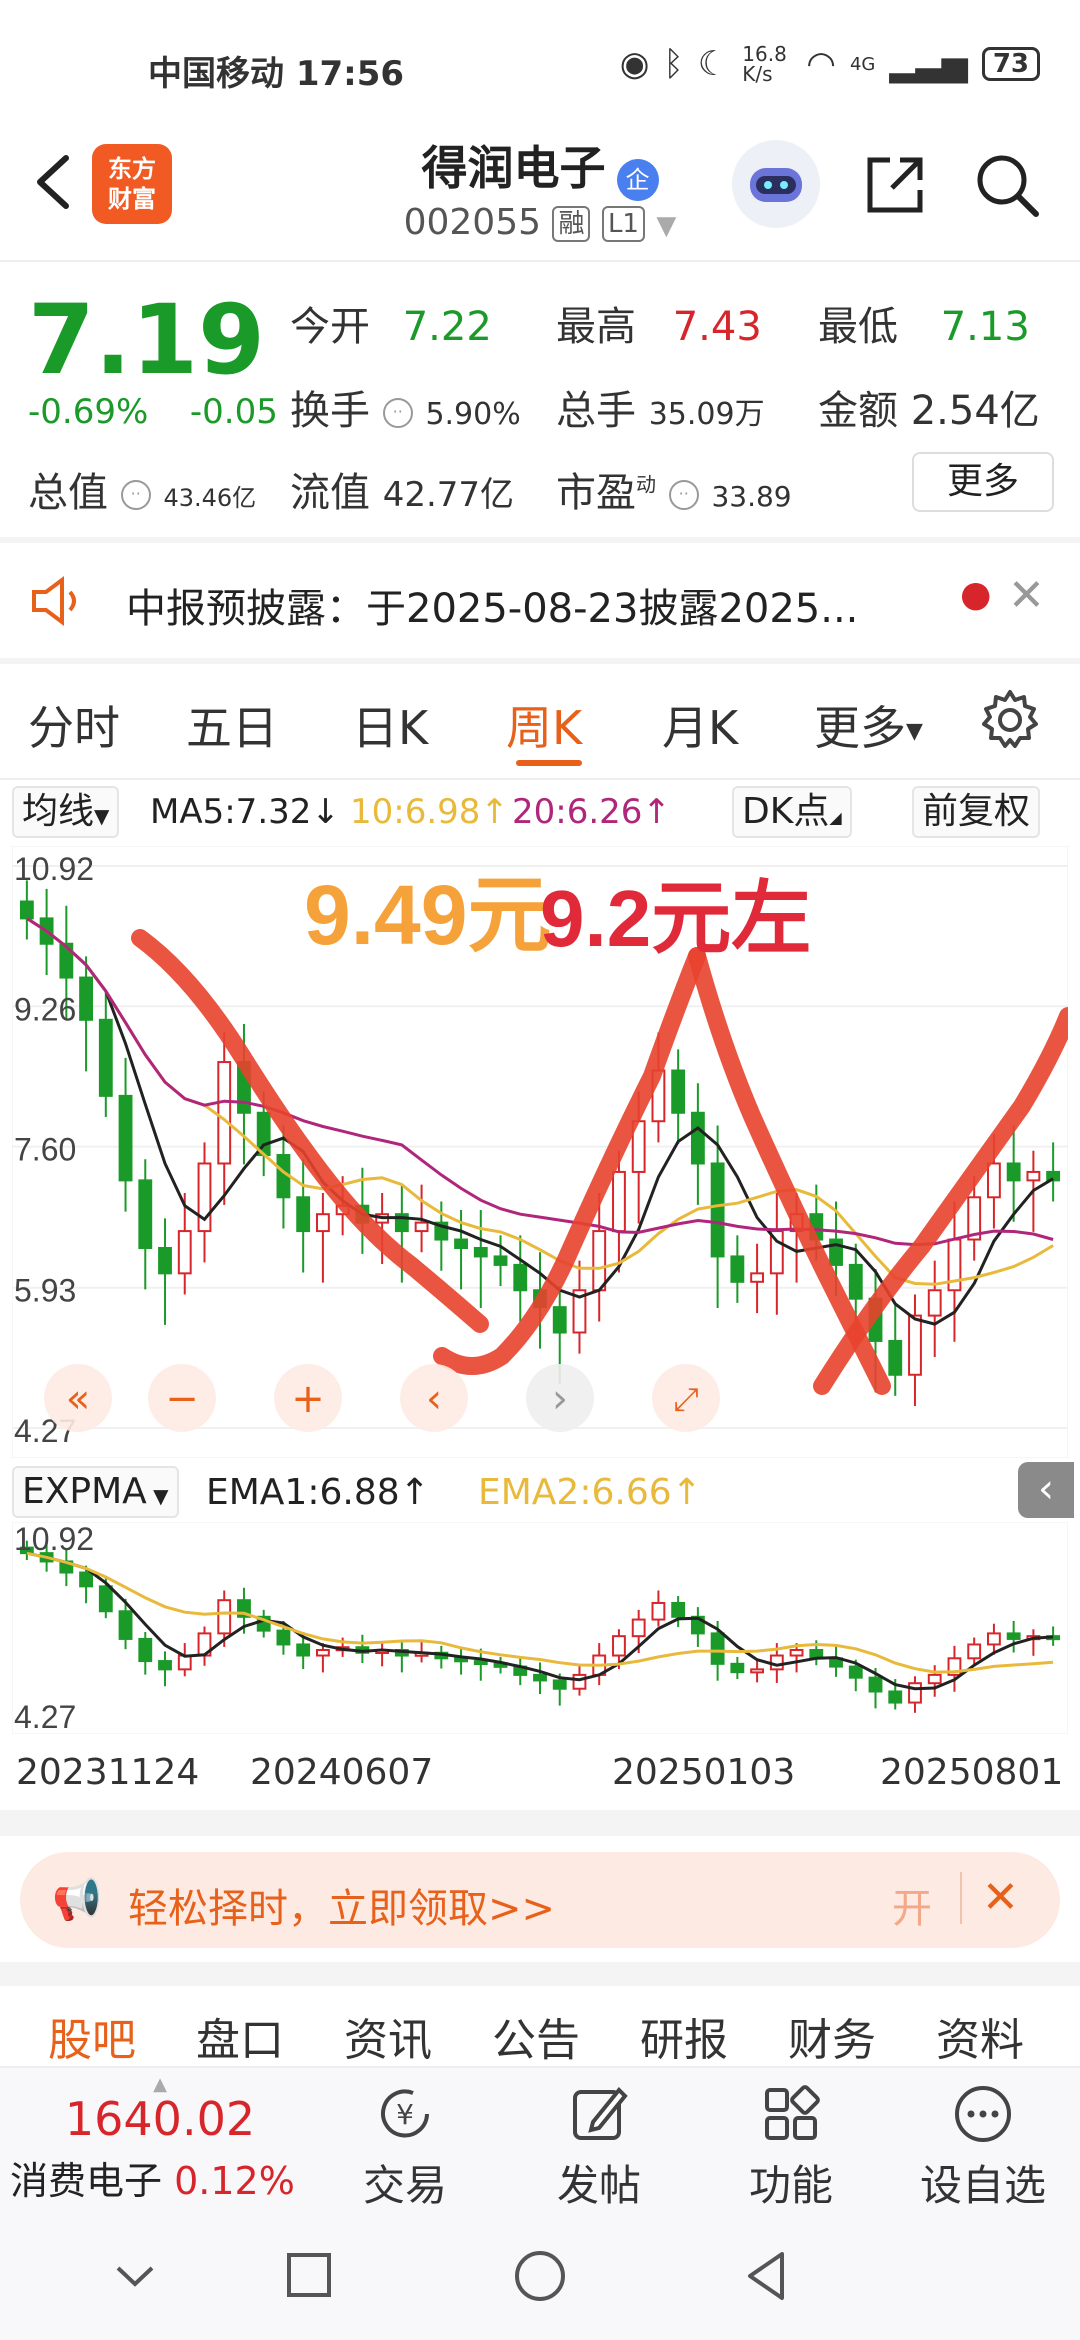 The height and width of the screenshot is (2340, 1080). What do you see at coordinates (862, 64) in the screenshot?
I see `signal-label: 4G` at bounding box center [862, 64].